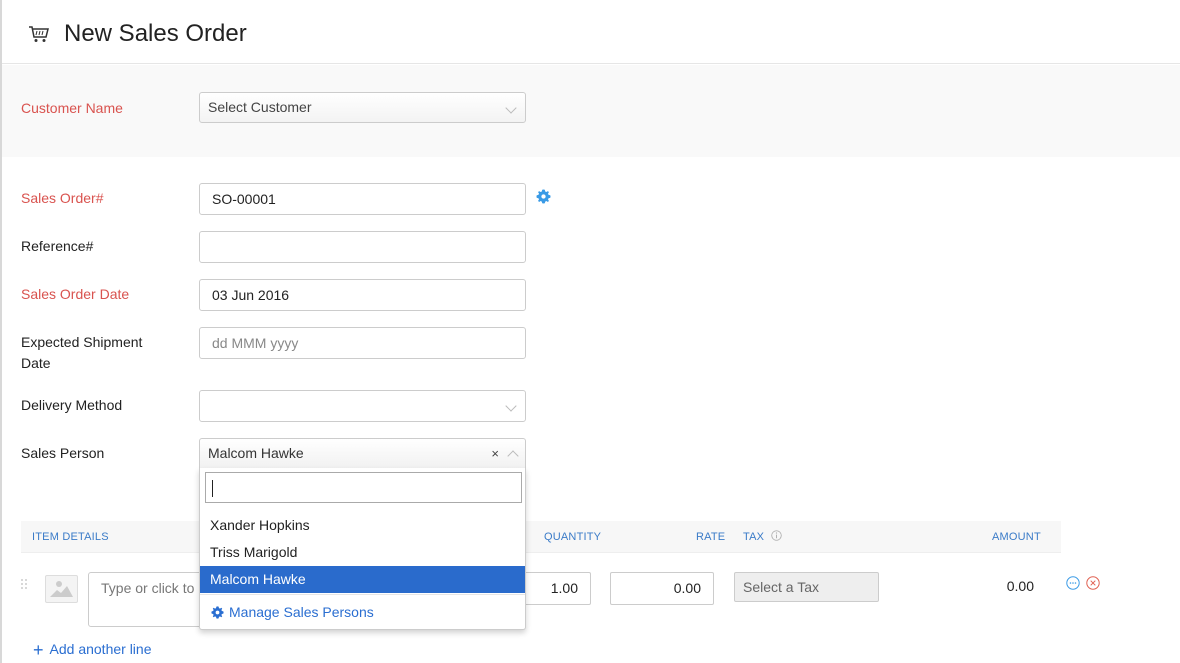 The width and height of the screenshot is (1180, 663). I want to click on expected-shipment-date-input: dd MMM yyyy, so click(362, 343).